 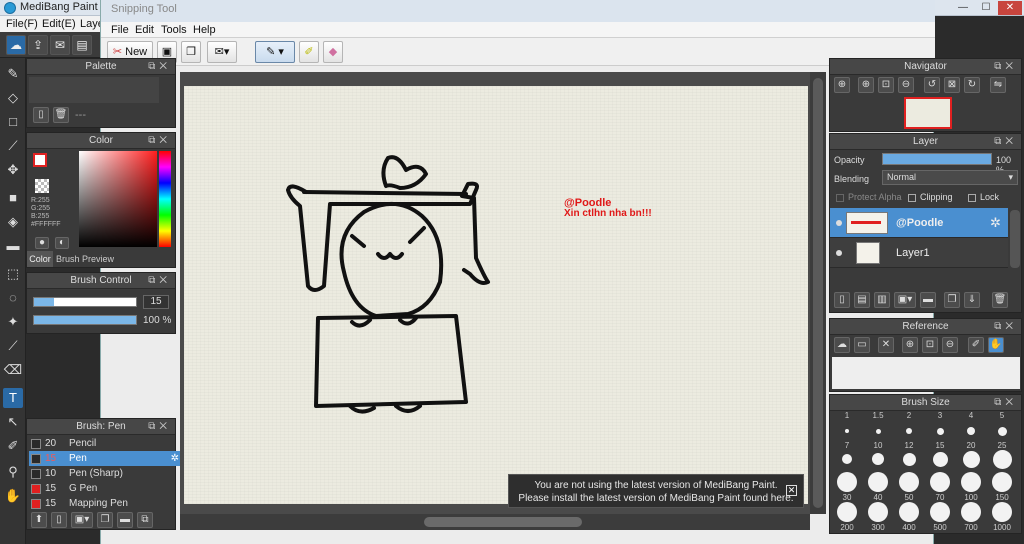 What do you see at coordinates (940, 426) in the screenshot?
I see `brush-size-option: 3` at bounding box center [940, 426].